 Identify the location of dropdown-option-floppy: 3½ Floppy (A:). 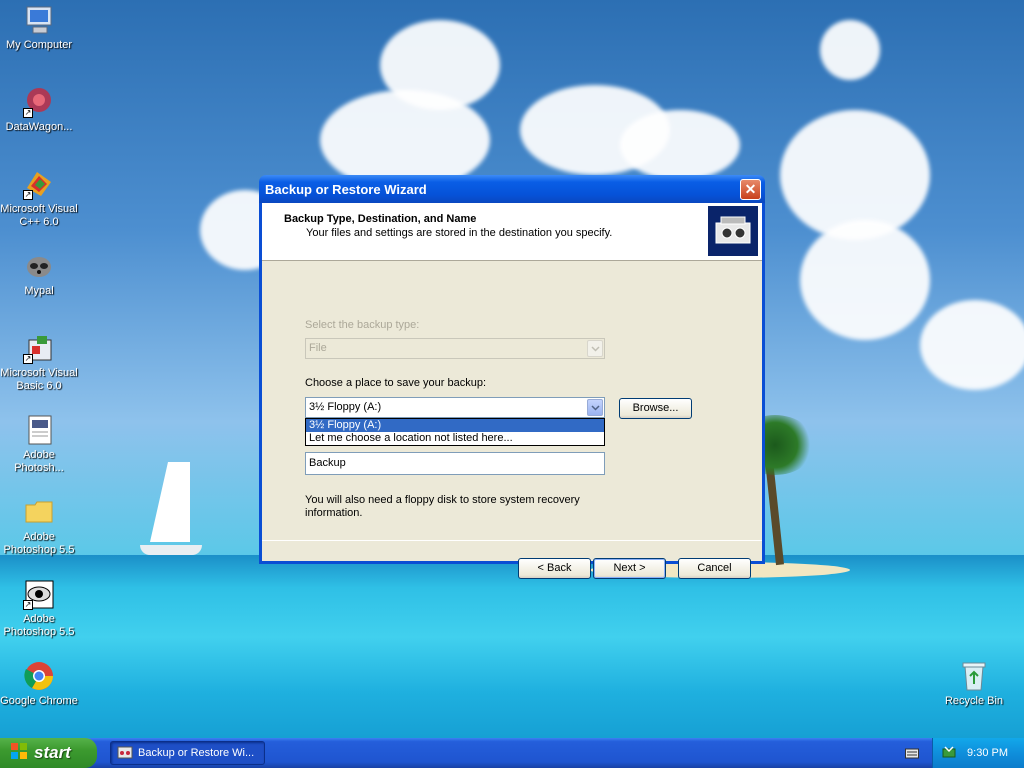
(455, 425).